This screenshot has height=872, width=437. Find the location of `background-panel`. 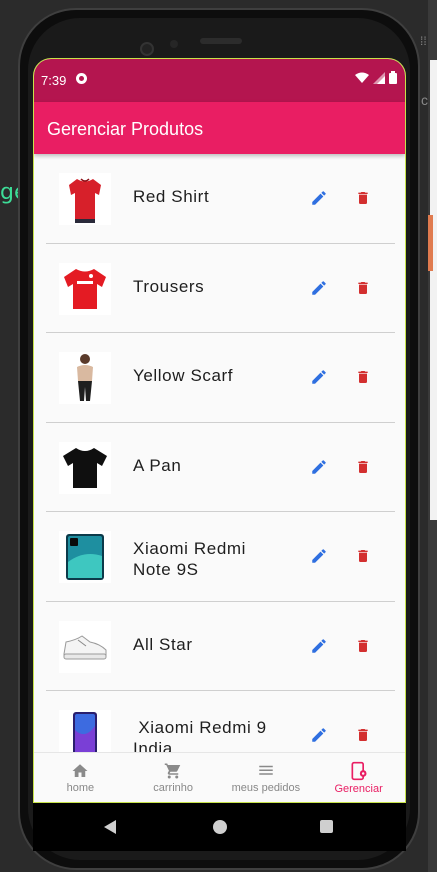

background-panel is located at coordinates (432, 436).